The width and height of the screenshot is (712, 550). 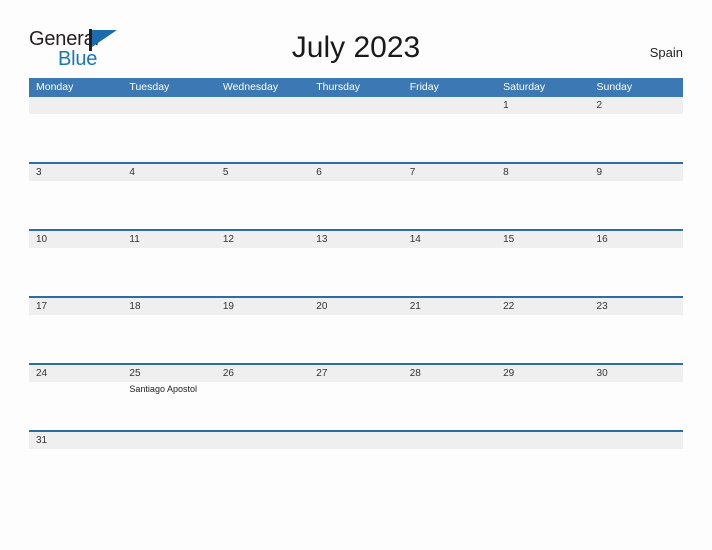 What do you see at coordinates (542, 239) in the screenshot?
I see `day-number: 15` at bounding box center [542, 239].